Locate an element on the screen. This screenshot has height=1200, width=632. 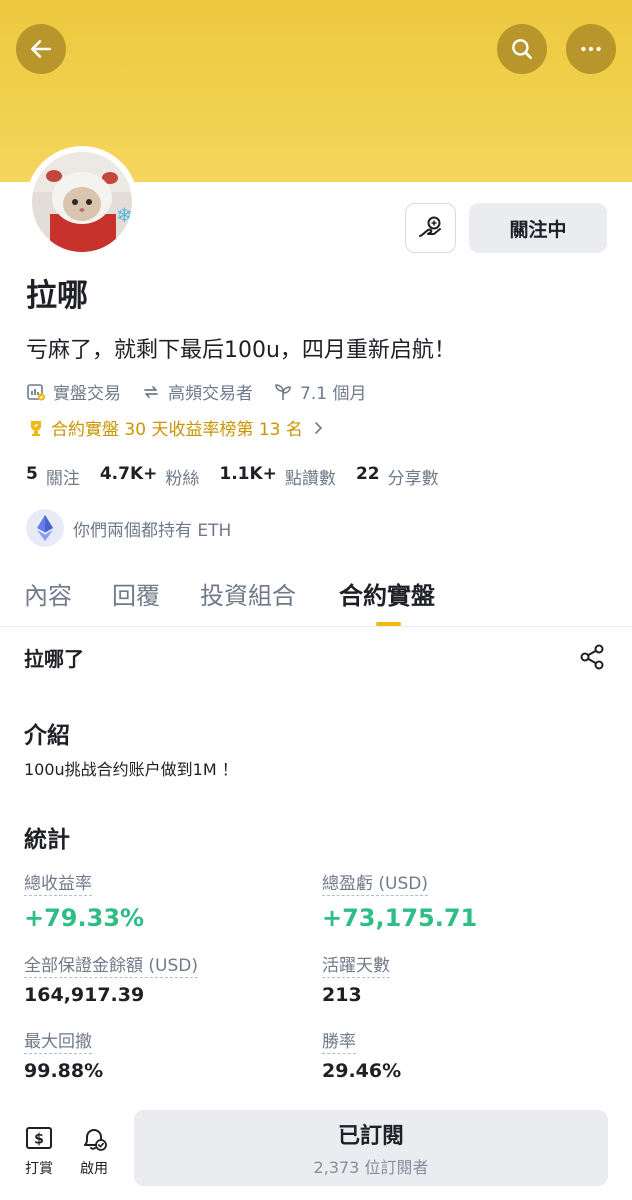
subscribed-button: 已訂閱 2,373 位訂閱者 is located at coordinates (371, 1148).